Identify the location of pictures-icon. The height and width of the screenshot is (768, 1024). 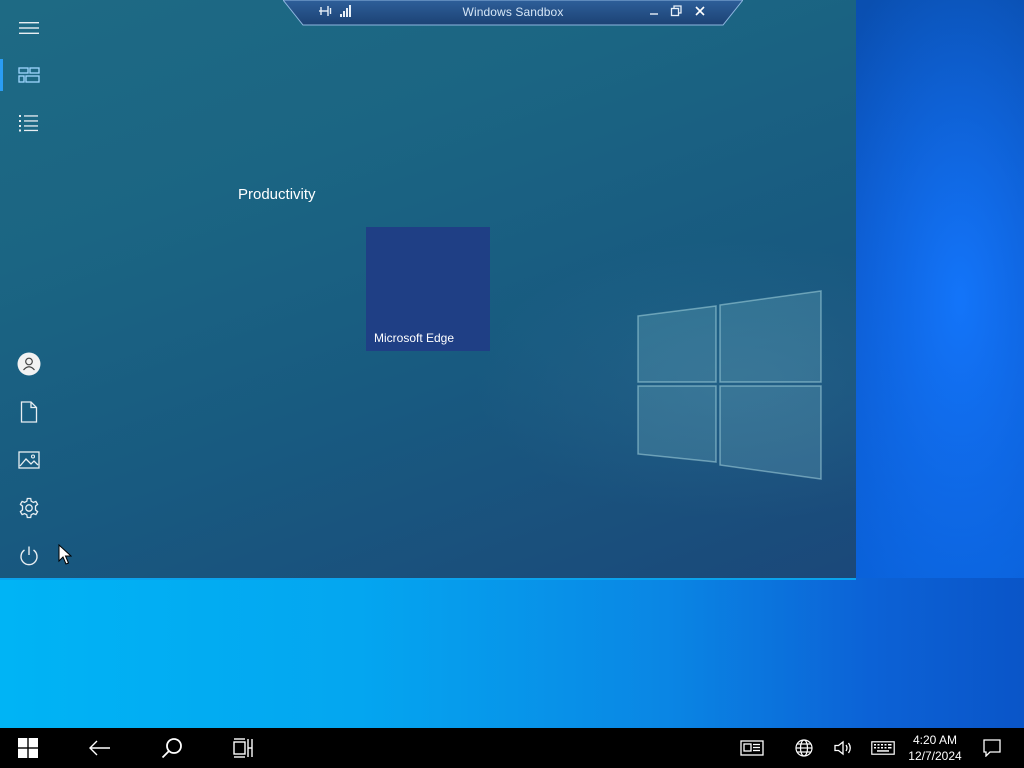
(29, 460).